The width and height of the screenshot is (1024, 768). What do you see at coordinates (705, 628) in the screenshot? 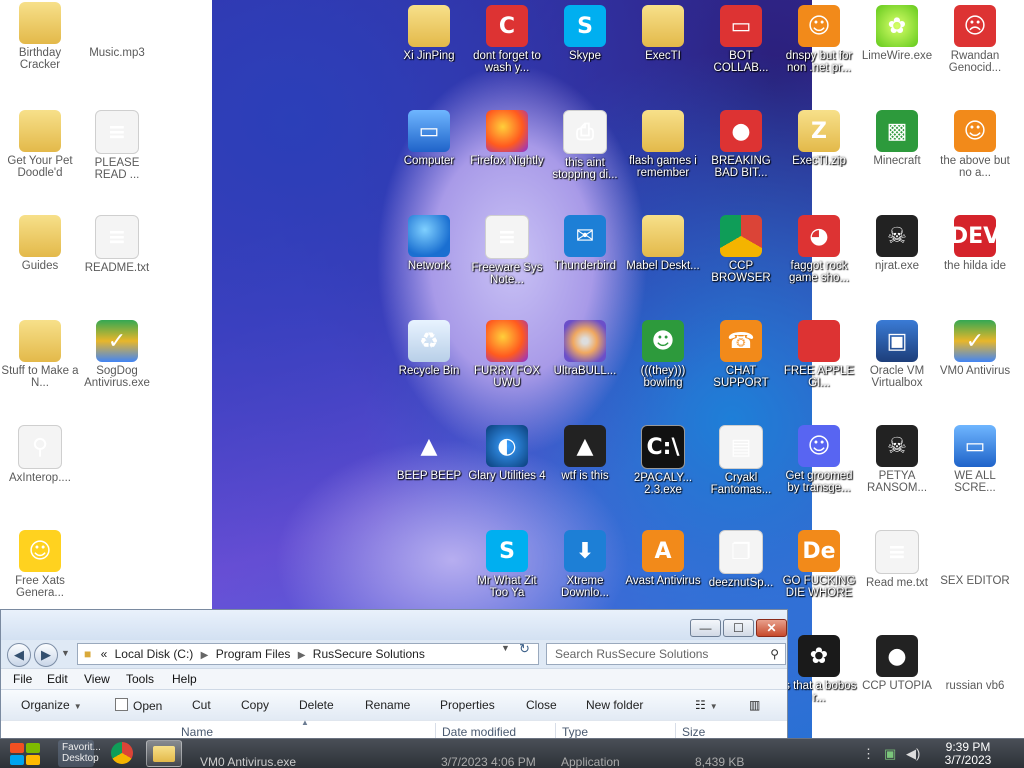
I see `minimize-button: —` at bounding box center [705, 628].